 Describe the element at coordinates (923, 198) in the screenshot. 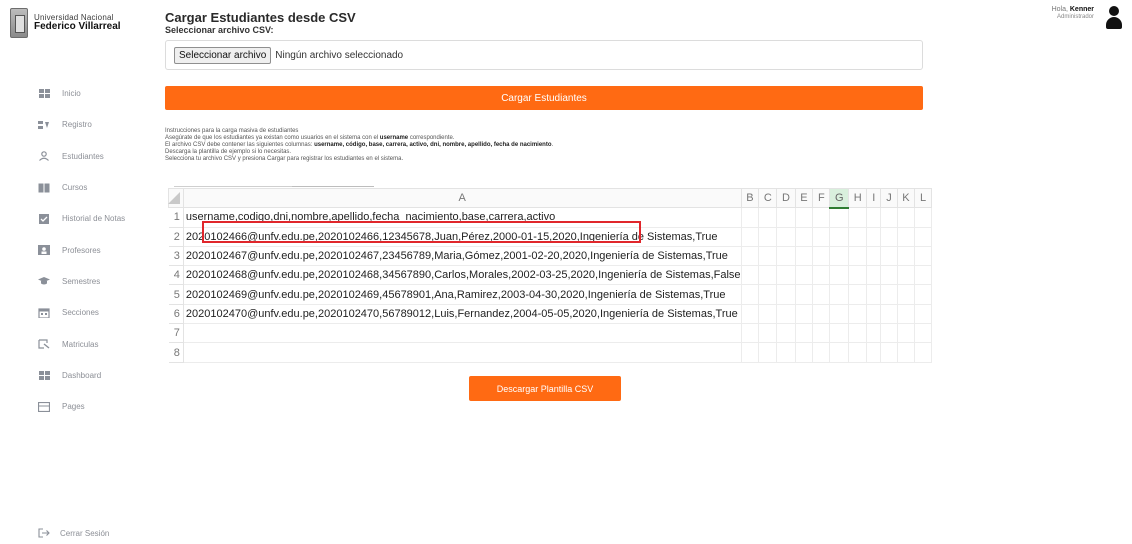

I see `column-header-l: L` at that location.